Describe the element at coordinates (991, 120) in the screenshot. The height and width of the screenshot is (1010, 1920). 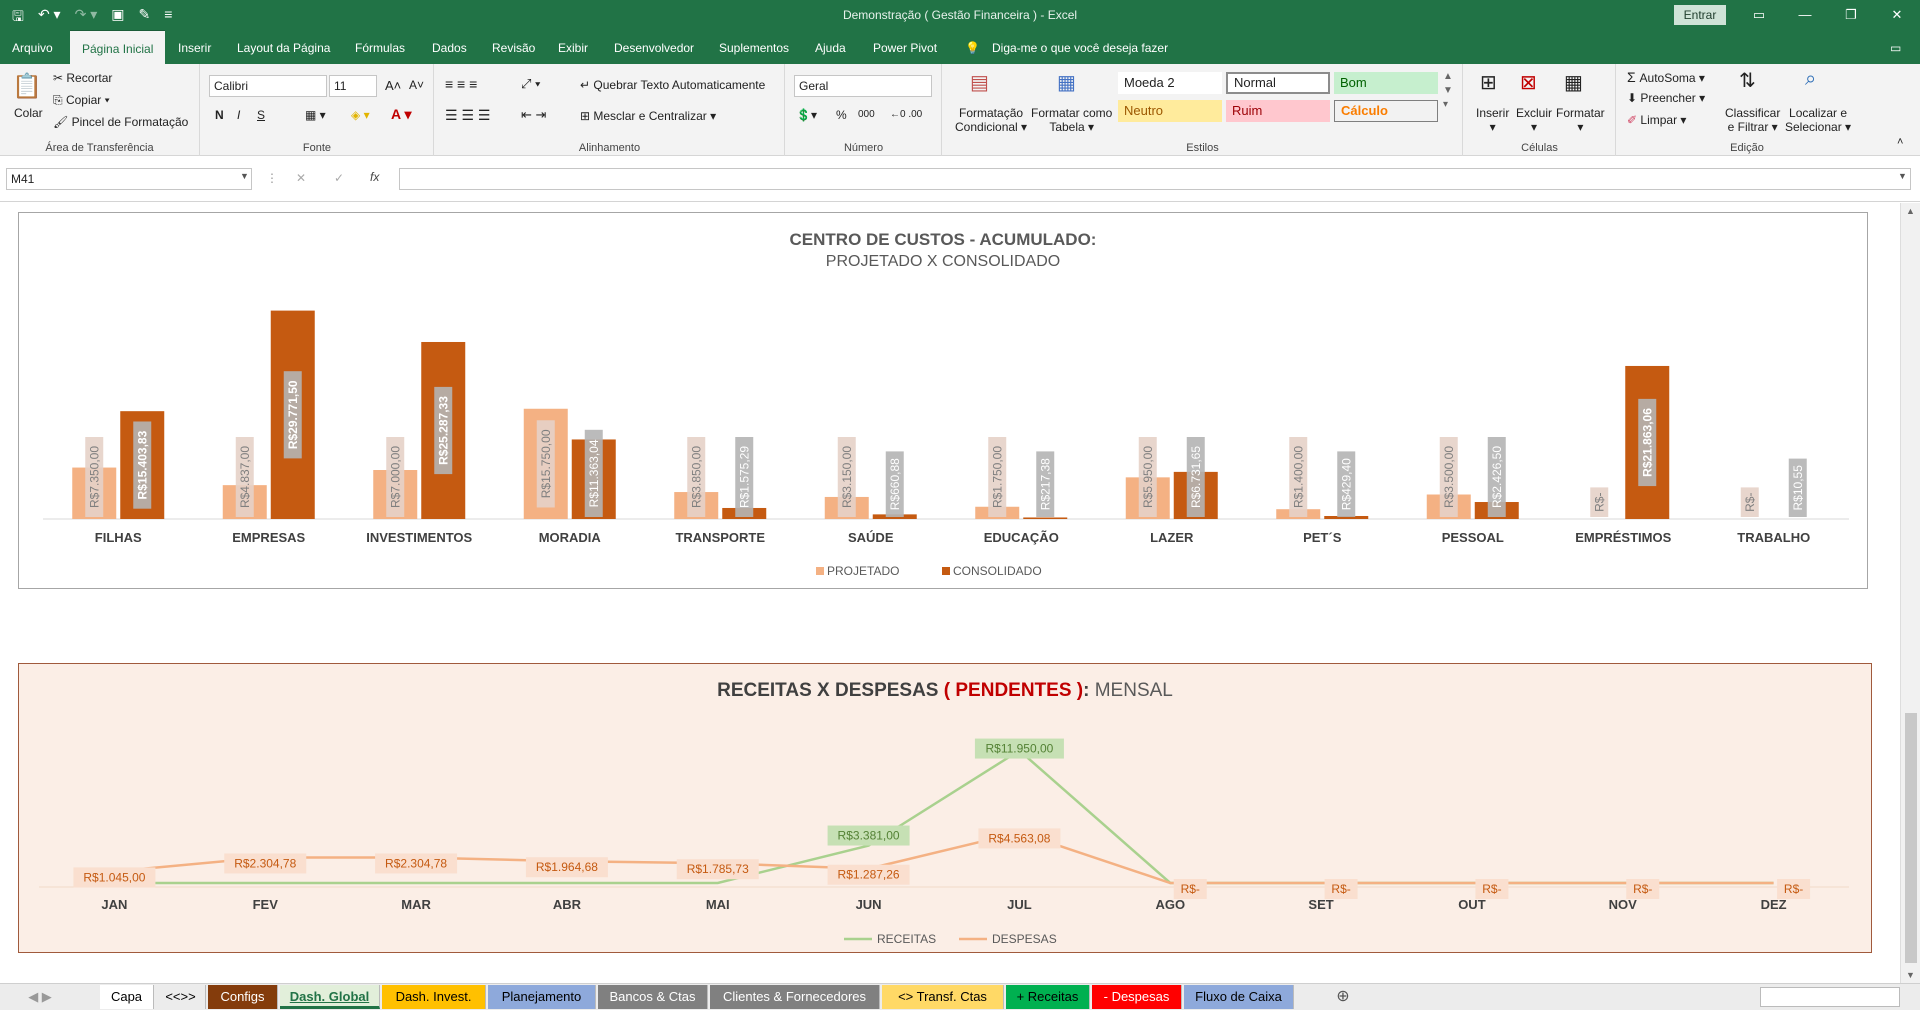
I see `conditional-format-button: Formatação Condicional ▾` at that location.